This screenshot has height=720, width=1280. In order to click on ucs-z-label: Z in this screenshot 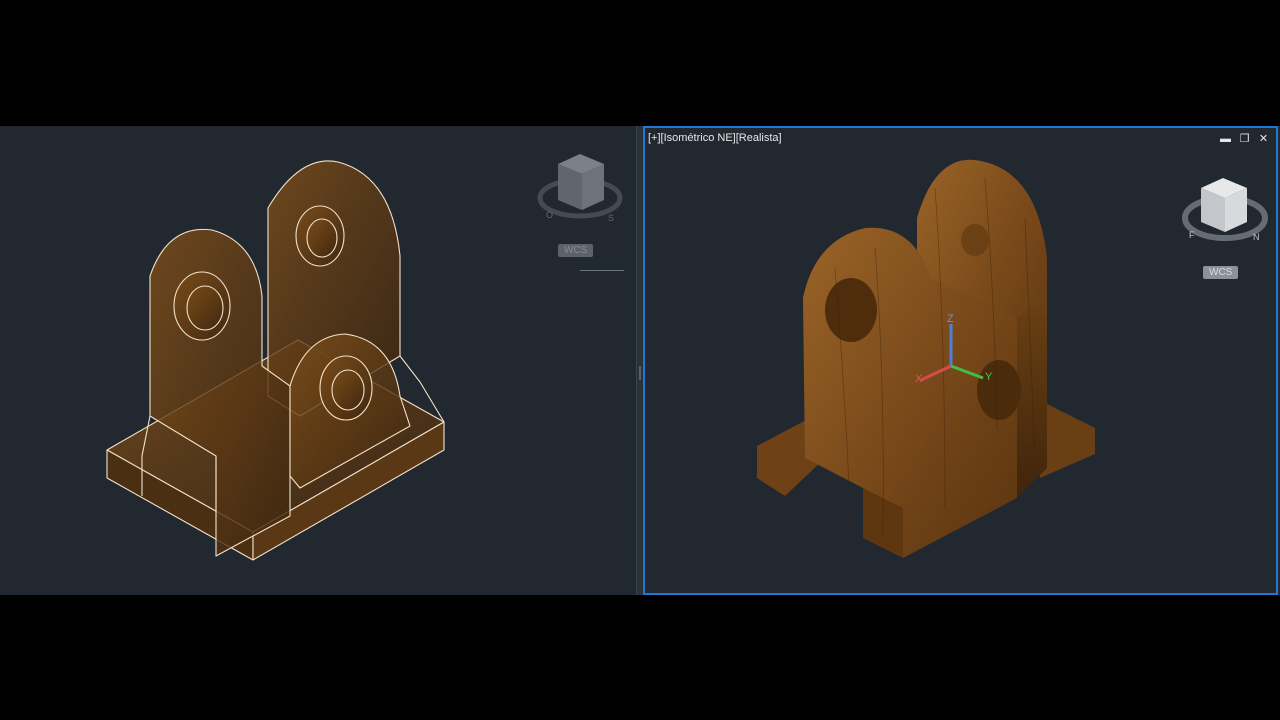, I will do `click(950, 319)`.